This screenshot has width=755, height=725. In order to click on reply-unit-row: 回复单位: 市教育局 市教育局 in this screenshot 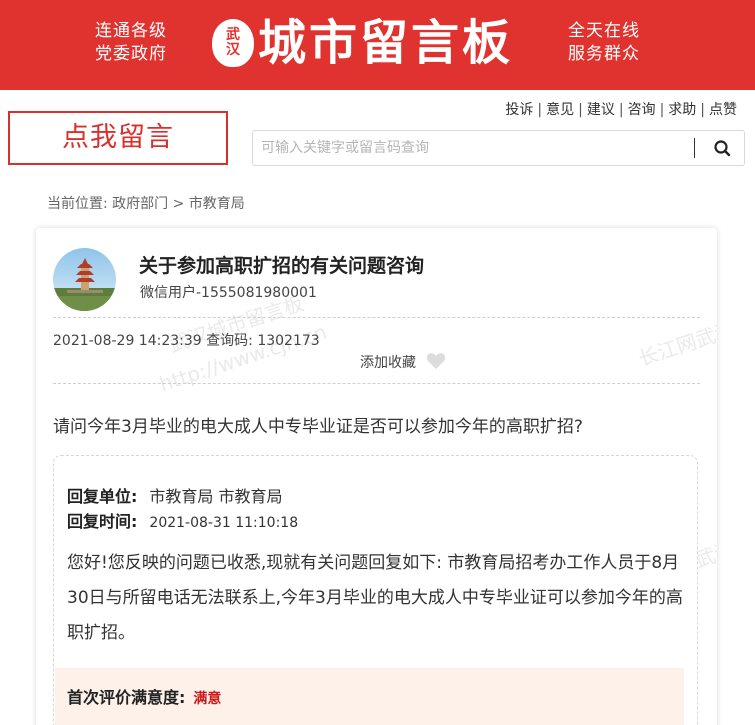, I will do `click(175, 495)`.